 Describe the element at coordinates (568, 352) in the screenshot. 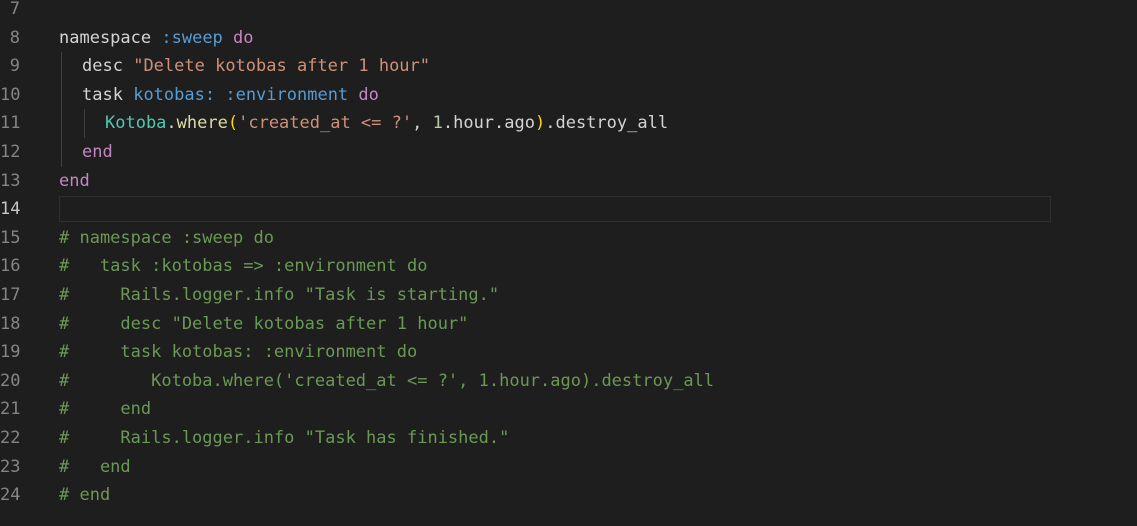

I see `code-line: 19 # task kotobas: :environment do` at that location.